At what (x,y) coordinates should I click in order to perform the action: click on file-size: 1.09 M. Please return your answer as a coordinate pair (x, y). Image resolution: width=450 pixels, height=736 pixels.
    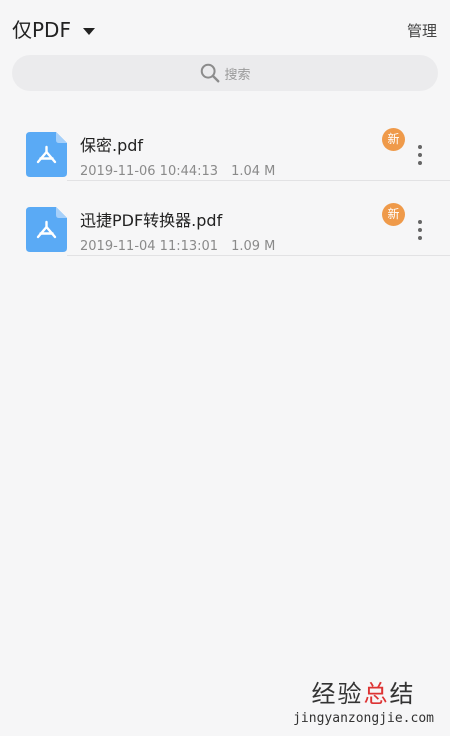
    Looking at the image, I should click on (253, 246).